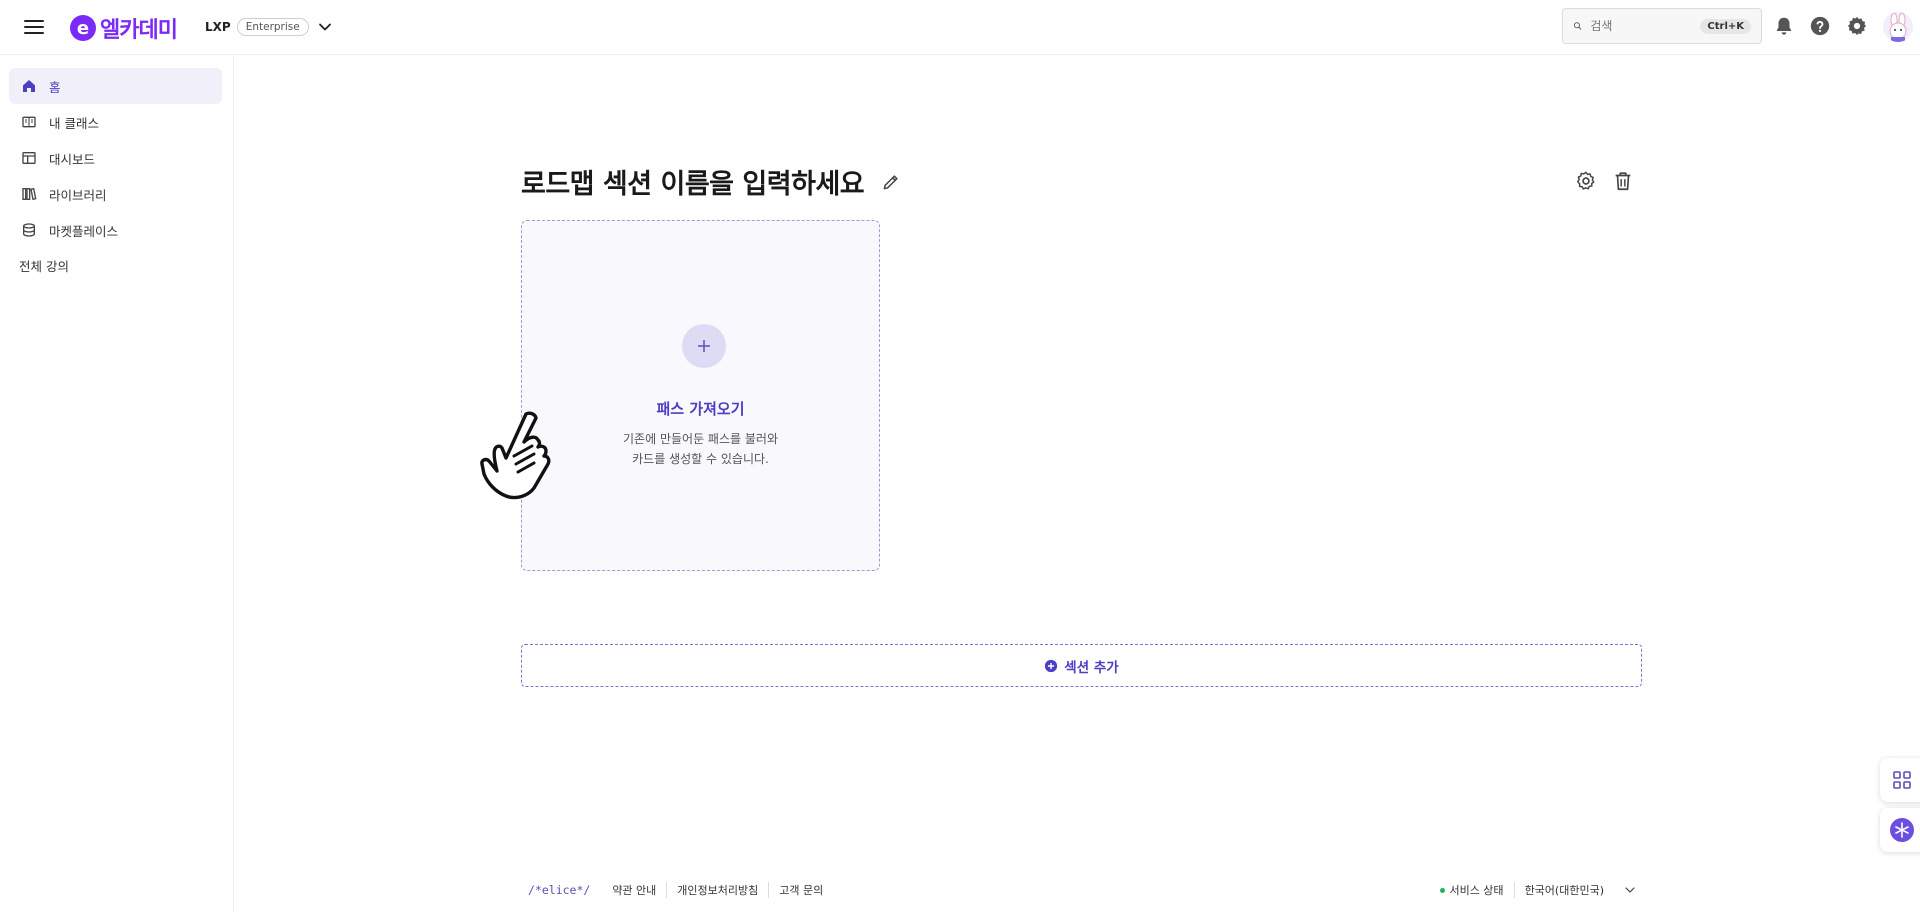 The image size is (1920, 912). What do you see at coordinates (1725, 26) in the screenshot?
I see `search-shortcut-badge: Ctrl+K` at bounding box center [1725, 26].